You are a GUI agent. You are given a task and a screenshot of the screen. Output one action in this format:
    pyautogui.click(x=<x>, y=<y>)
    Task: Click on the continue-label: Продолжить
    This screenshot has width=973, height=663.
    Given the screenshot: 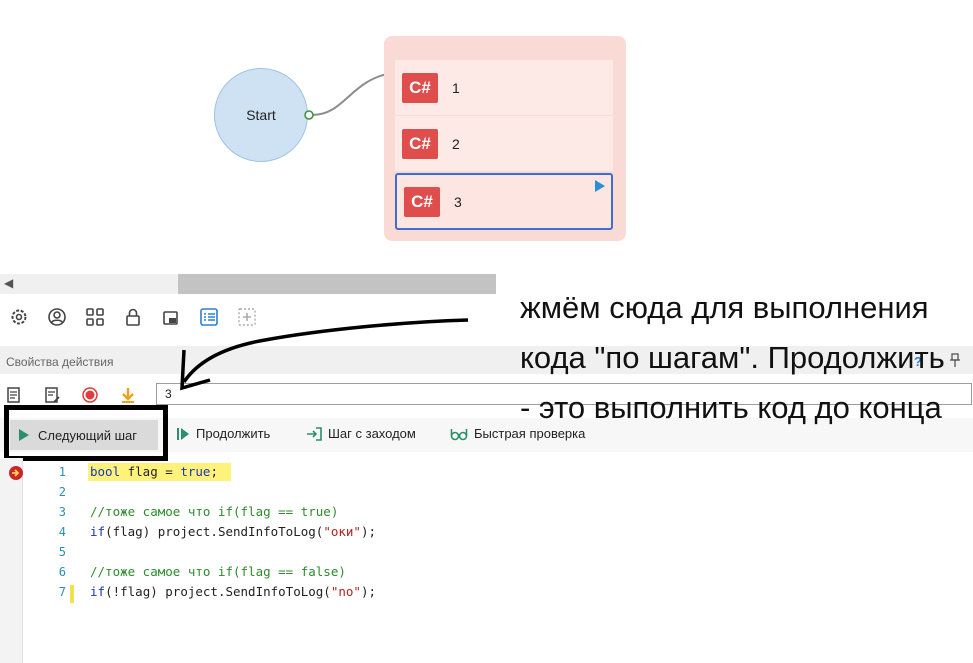 What is the action you would take?
    pyautogui.click(x=233, y=433)
    